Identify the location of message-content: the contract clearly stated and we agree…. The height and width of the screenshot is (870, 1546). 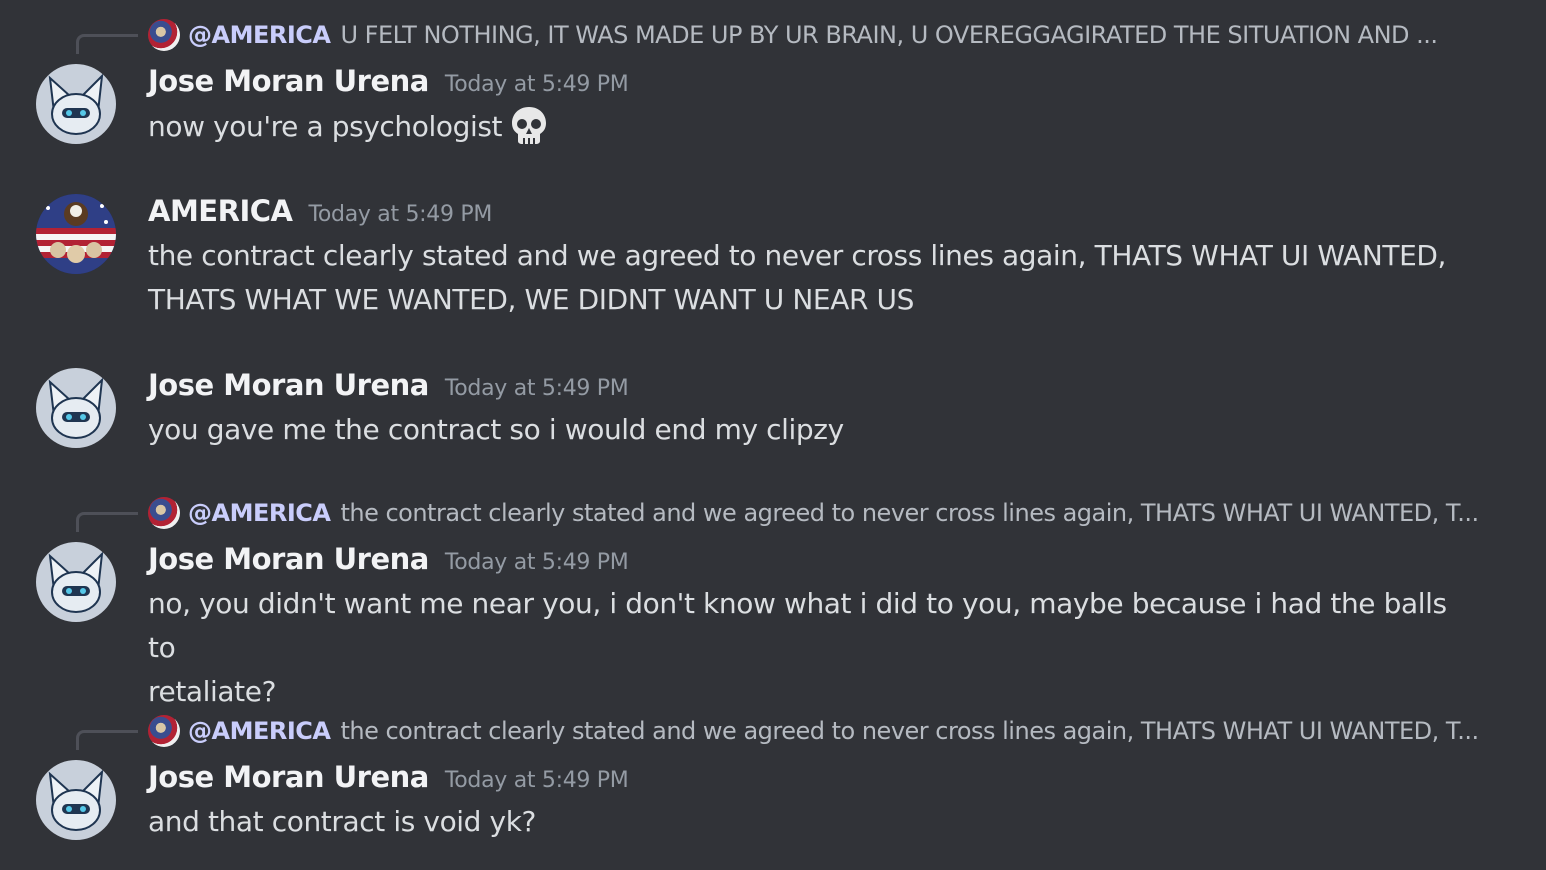
(807, 278).